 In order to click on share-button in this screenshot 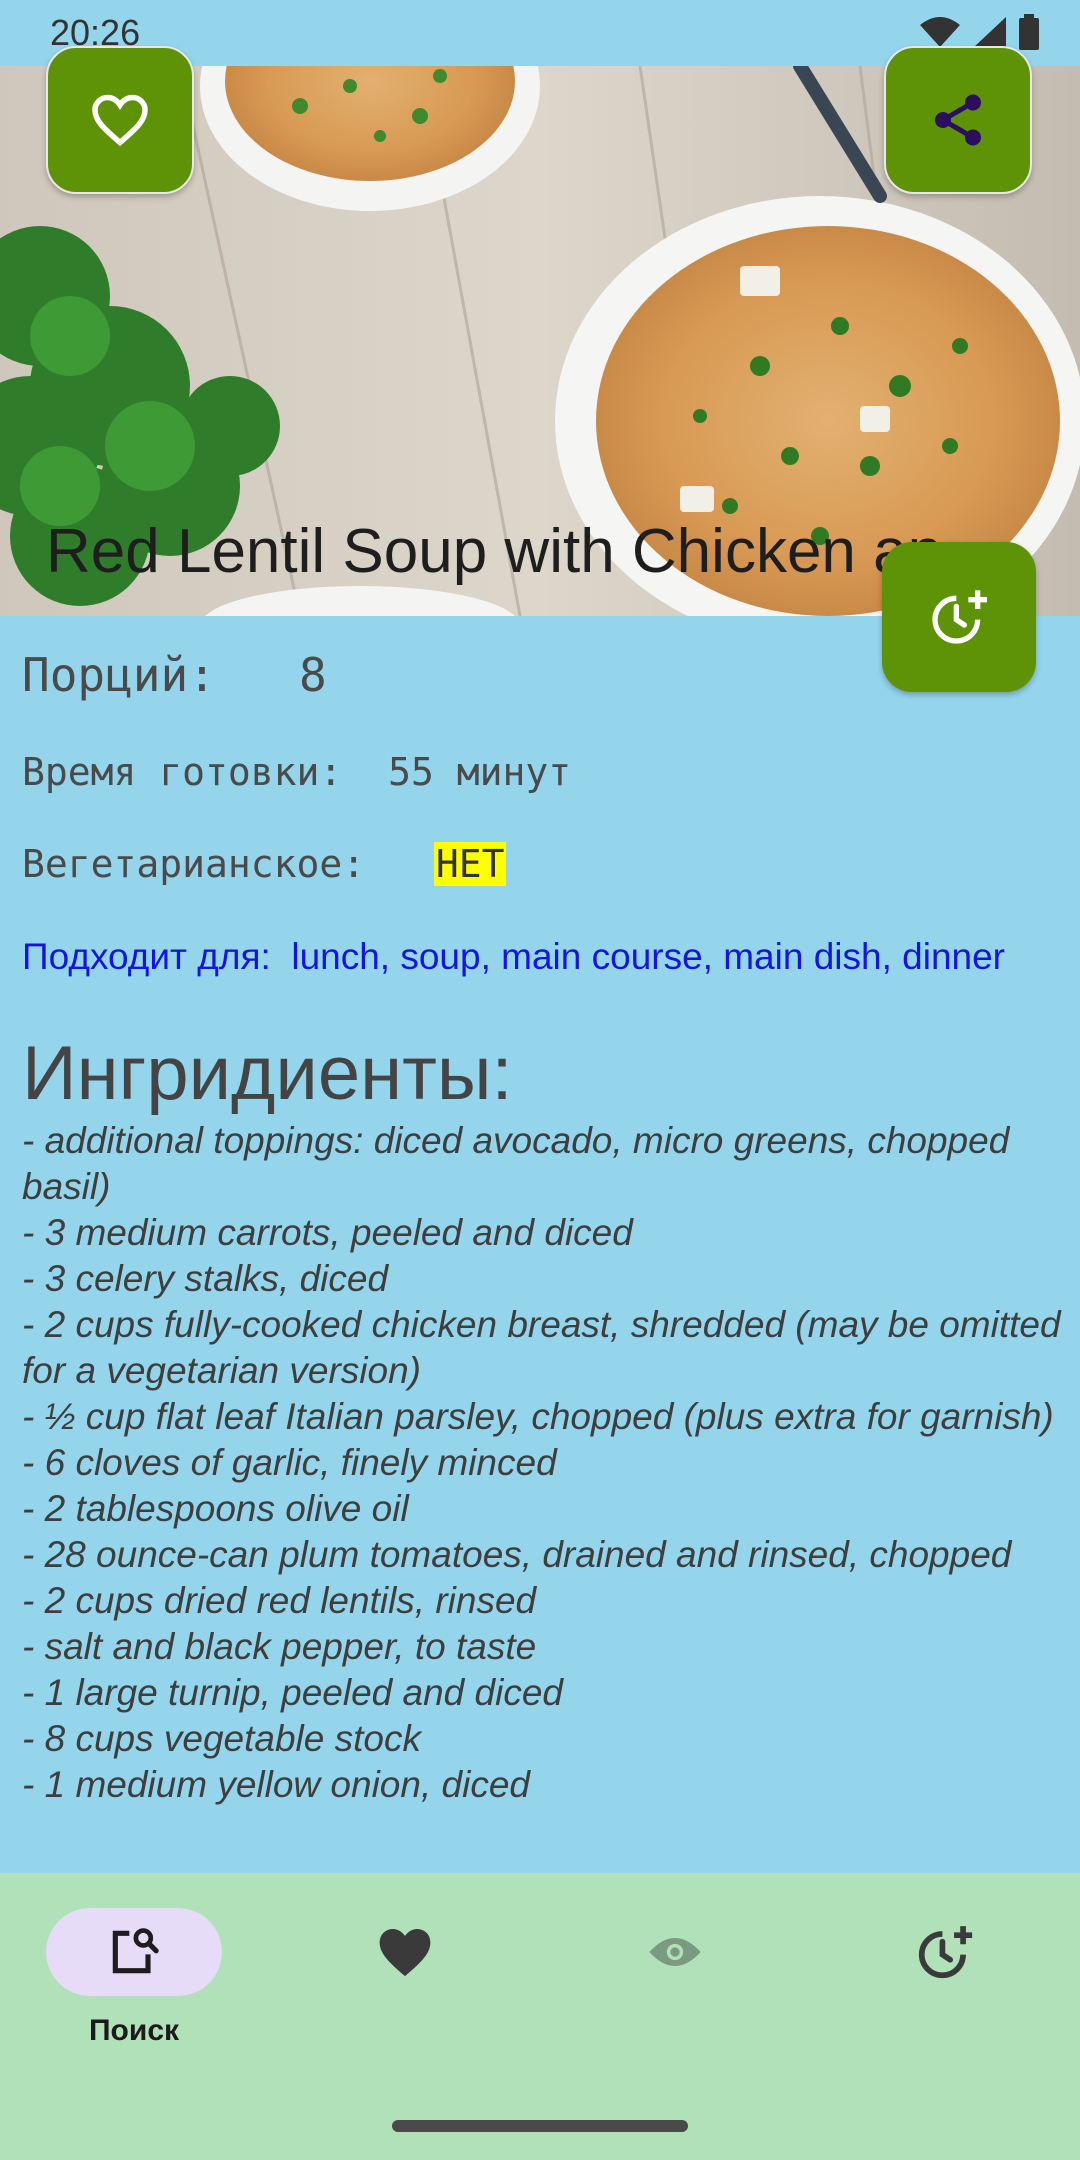, I will do `click(958, 120)`.